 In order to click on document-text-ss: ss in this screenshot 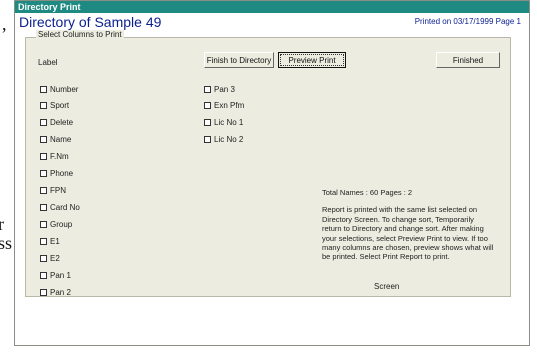, I will do `click(6, 243)`.